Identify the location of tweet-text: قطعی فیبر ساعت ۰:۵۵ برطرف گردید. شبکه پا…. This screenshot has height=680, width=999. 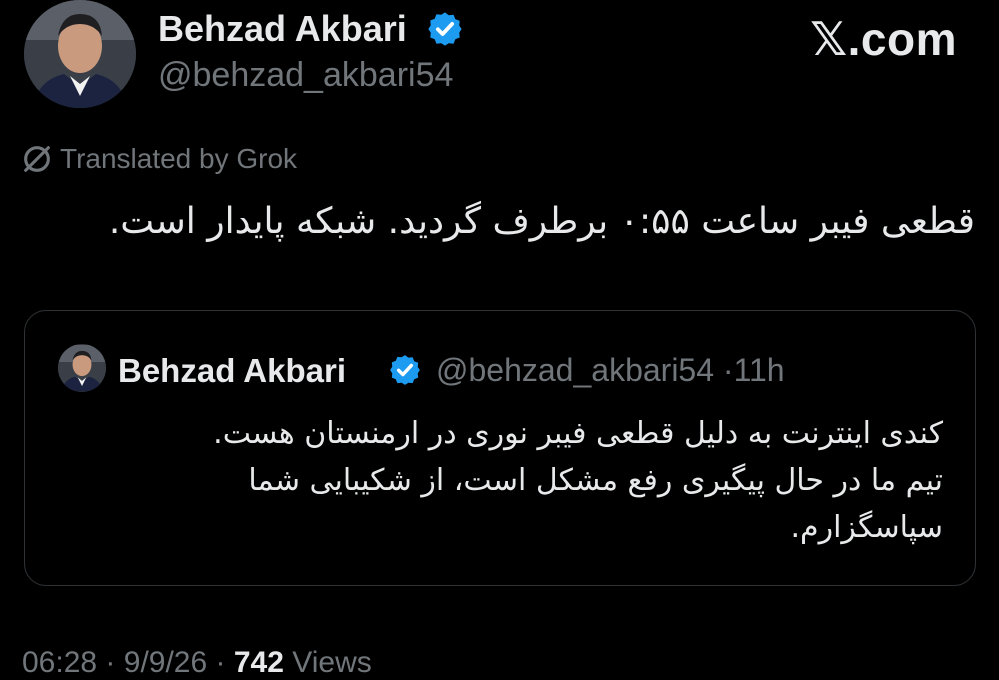
(541, 221).